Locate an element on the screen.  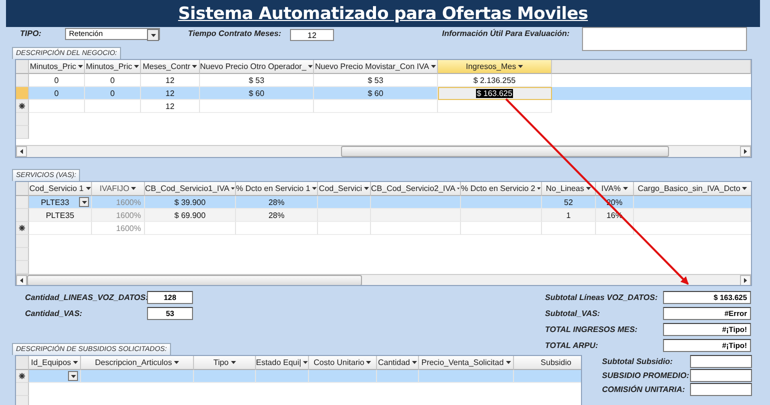
column-header: Id_Equipos is located at coordinates (55, 363).